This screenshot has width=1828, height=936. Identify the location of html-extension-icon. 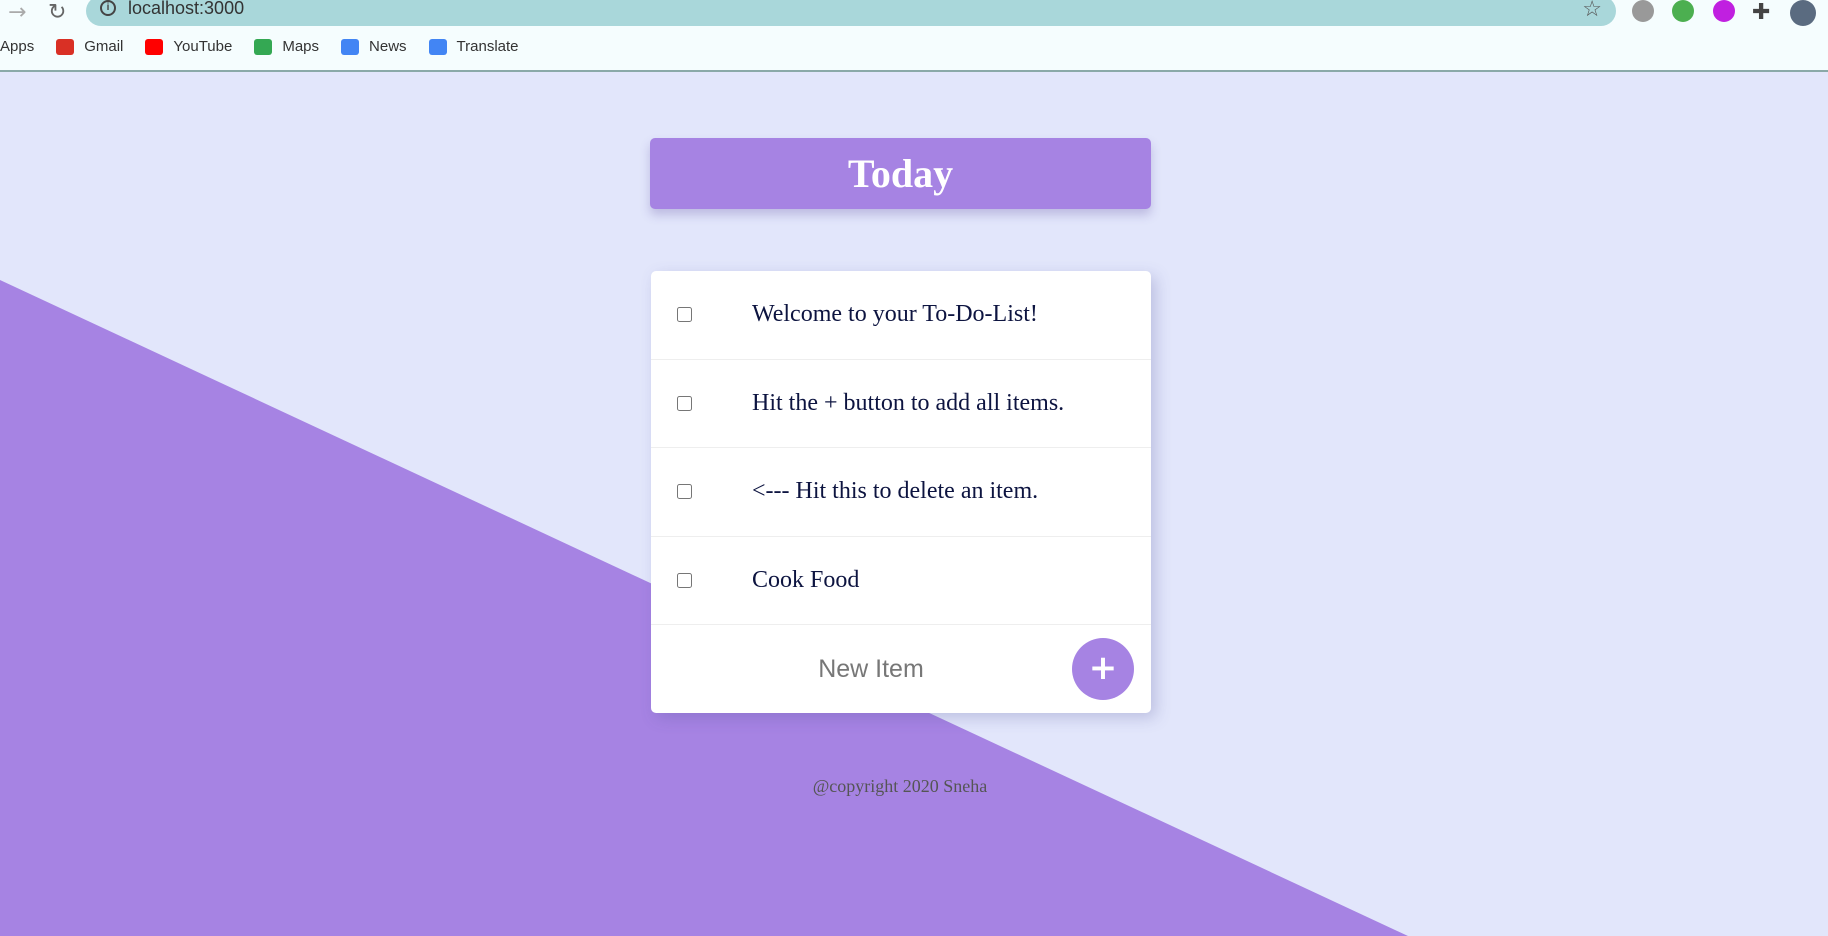
(1683, 11).